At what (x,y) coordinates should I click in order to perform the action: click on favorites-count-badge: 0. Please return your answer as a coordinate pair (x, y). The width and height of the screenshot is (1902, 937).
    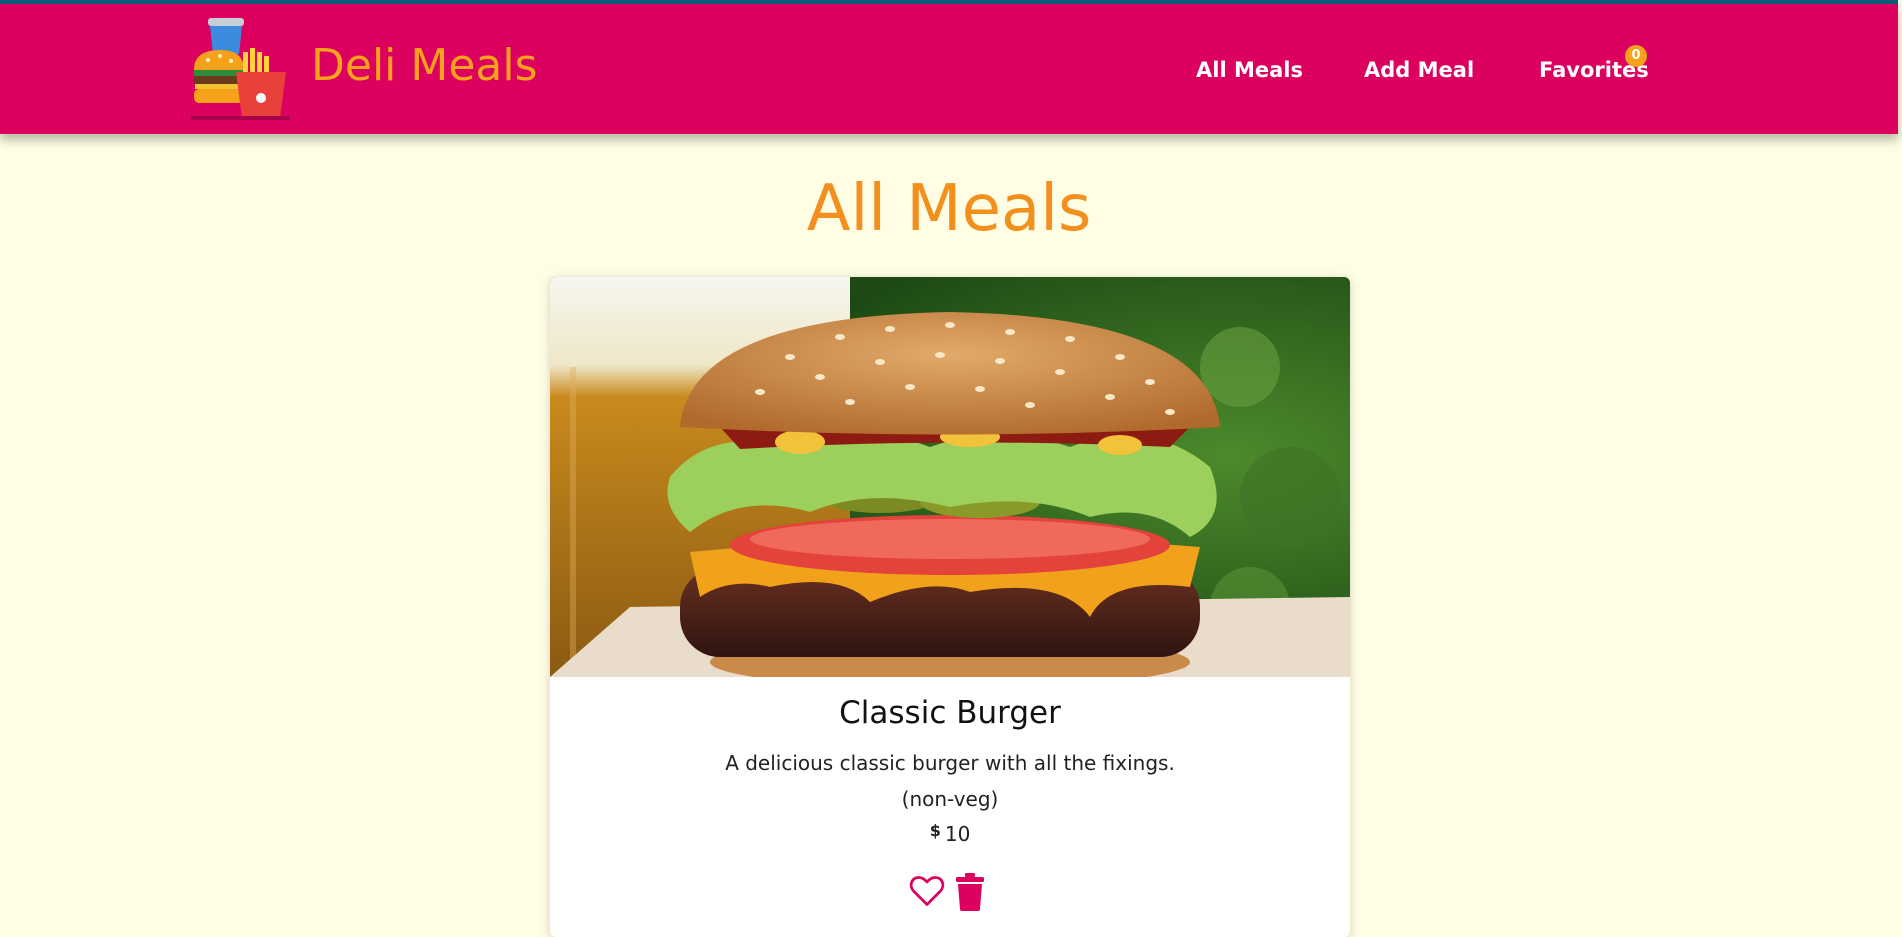
    Looking at the image, I should click on (1636, 56).